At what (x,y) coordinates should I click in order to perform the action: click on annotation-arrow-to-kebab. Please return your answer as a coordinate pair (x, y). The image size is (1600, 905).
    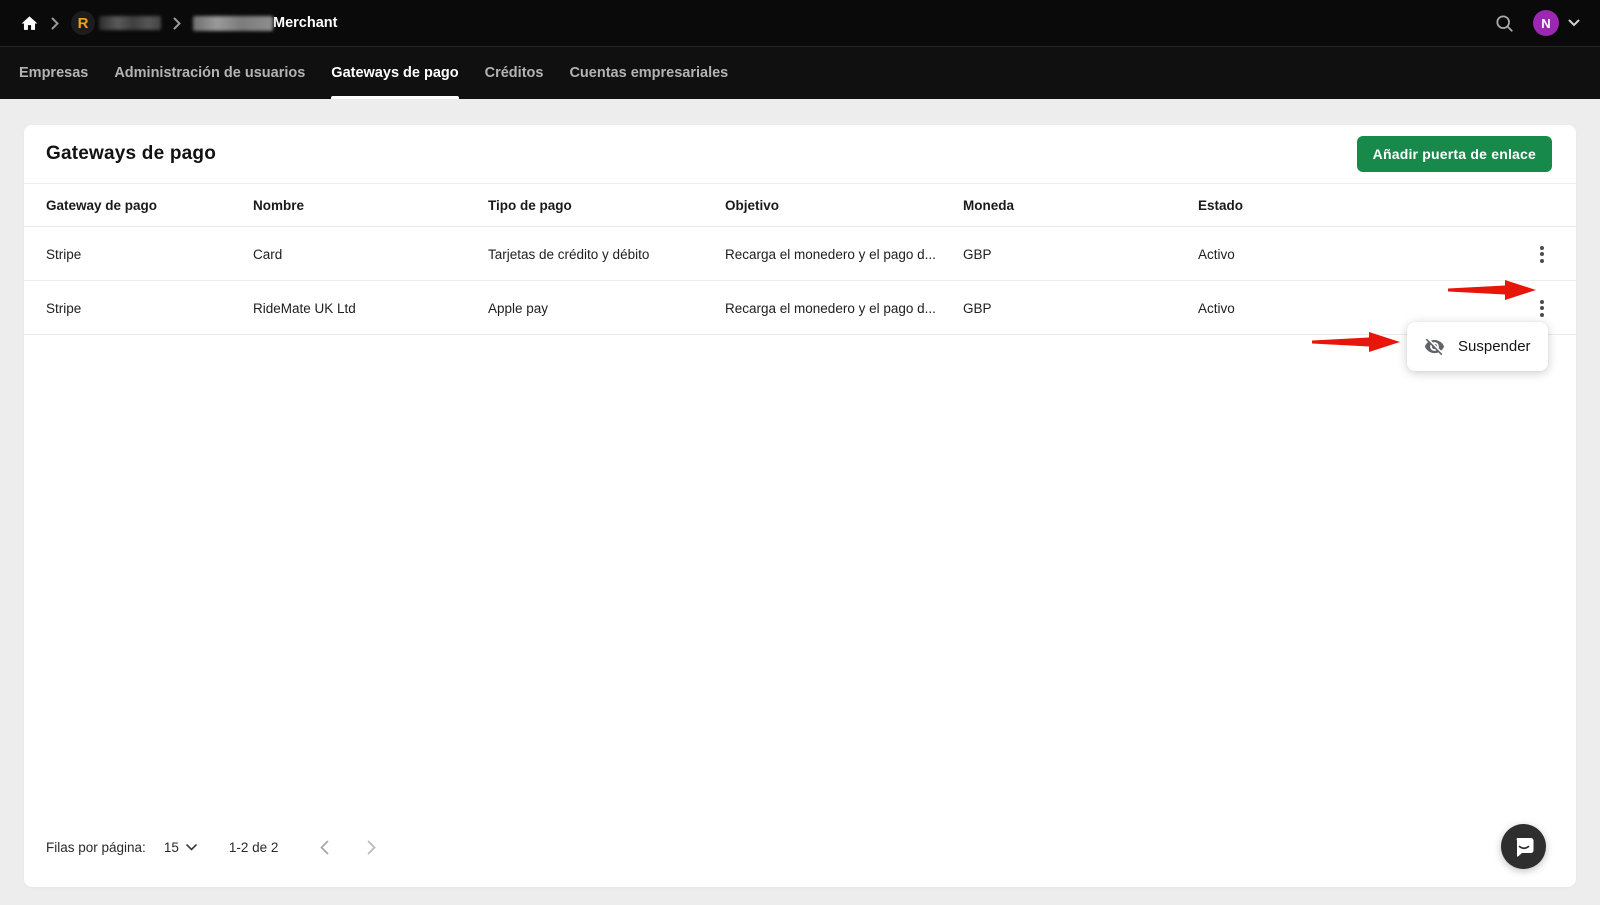
    Looking at the image, I should click on (1492, 292).